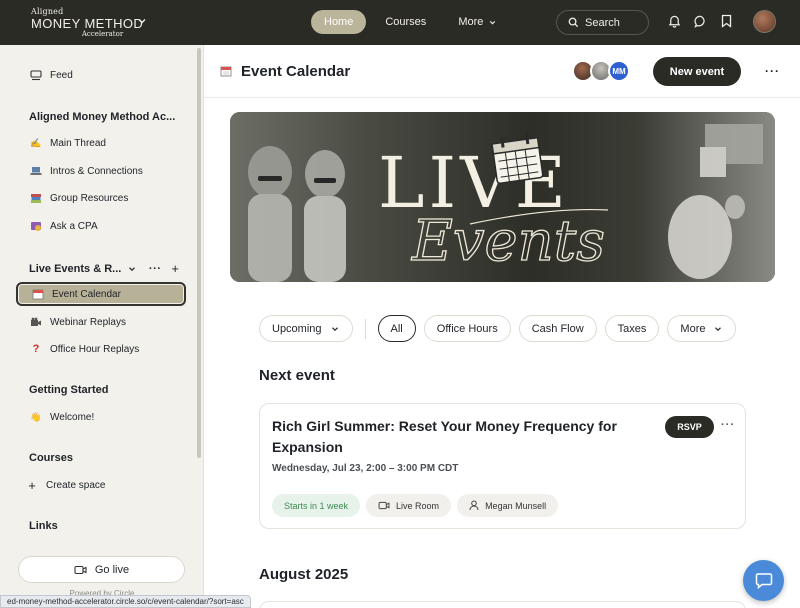 This screenshot has height=608, width=800. Describe the element at coordinates (86, 294) in the screenshot. I see `sidebar-item-label: Event Calendar` at that location.